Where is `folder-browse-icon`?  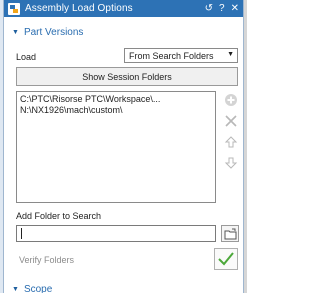
folder-browse-icon is located at coordinates (230, 233).